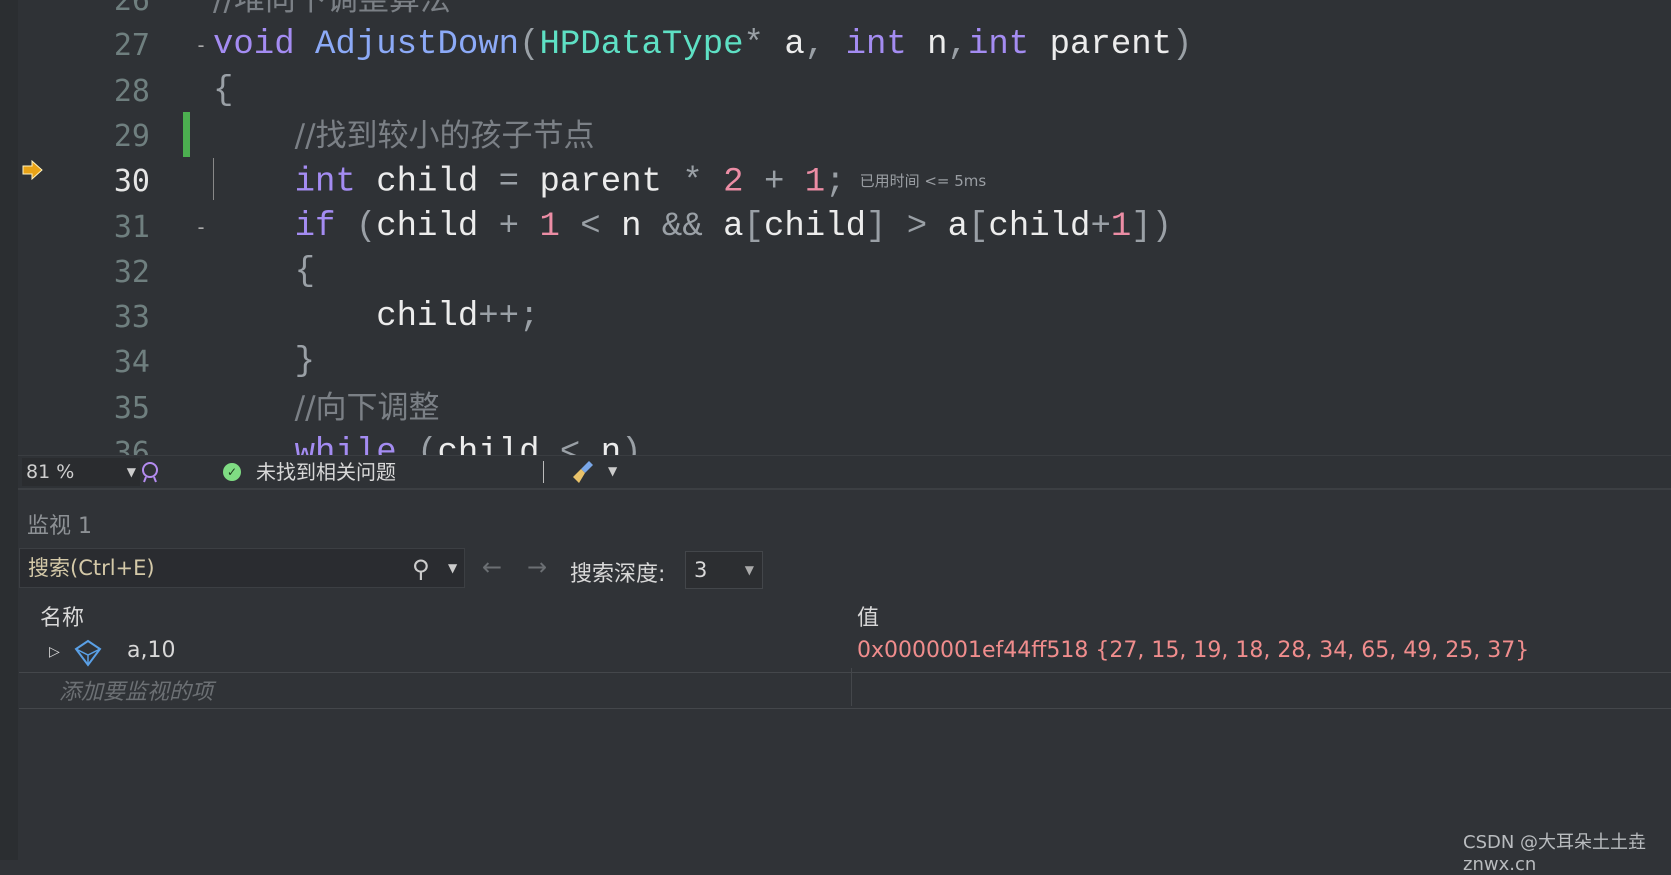 The image size is (1671, 875). Describe the element at coordinates (150, 472) in the screenshot. I see `copilot-icon` at that location.